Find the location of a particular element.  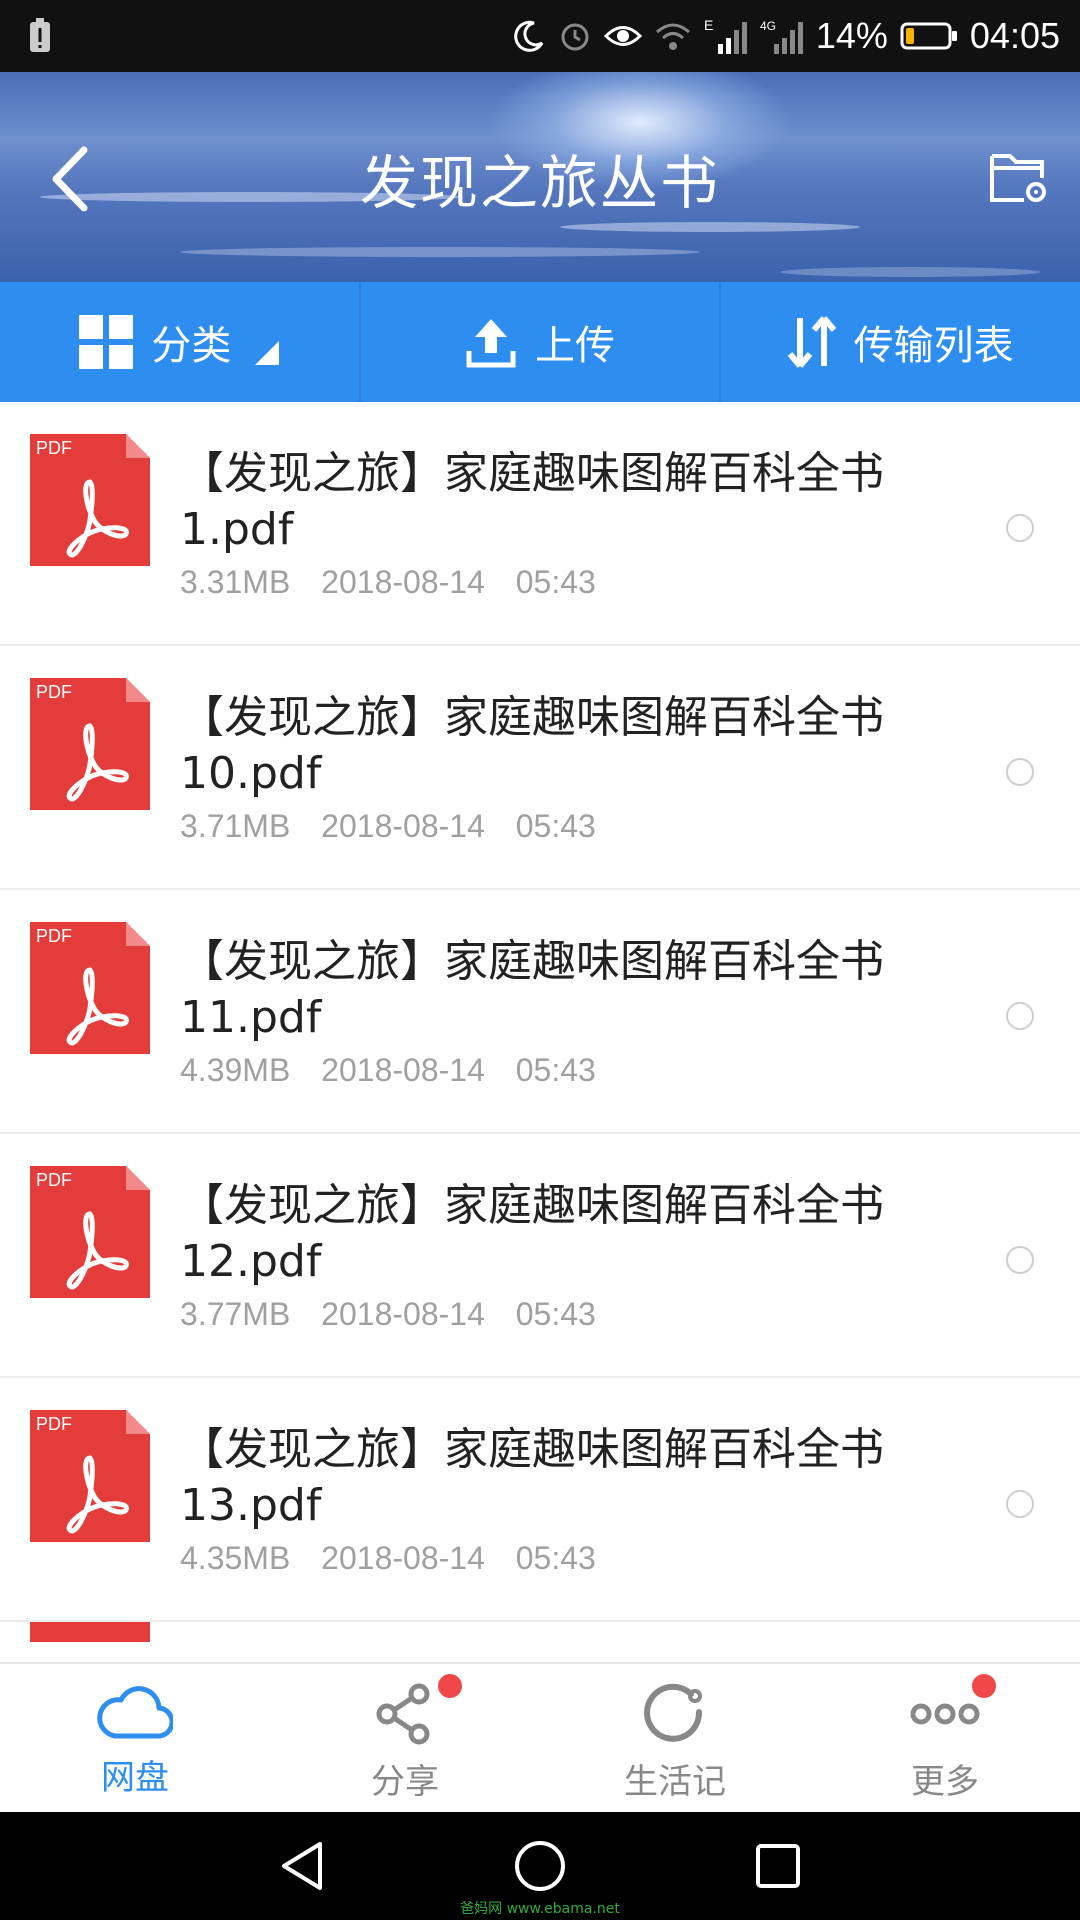

transfer-label: 传输列表 is located at coordinates (933, 346).